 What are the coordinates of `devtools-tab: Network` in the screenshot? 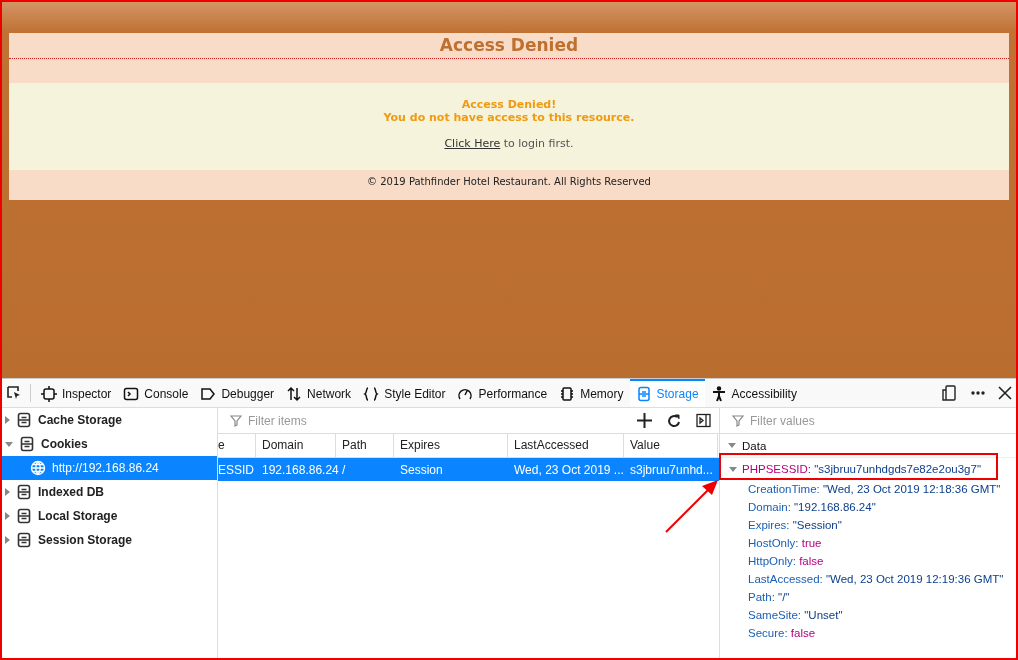 It's located at (319, 393).